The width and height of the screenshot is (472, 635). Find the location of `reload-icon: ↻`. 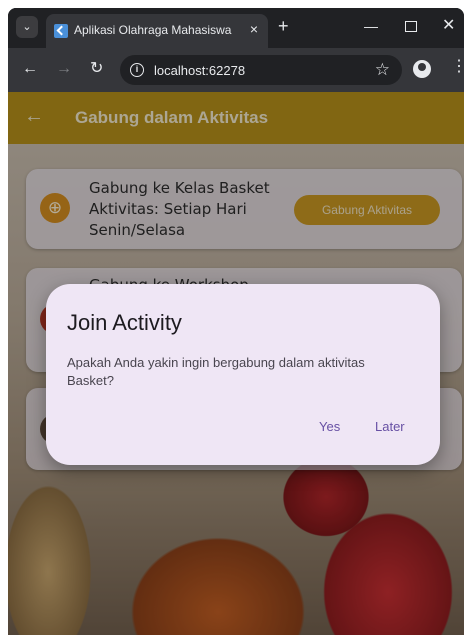

reload-icon: ↻ is located at coordinates (96, 69).